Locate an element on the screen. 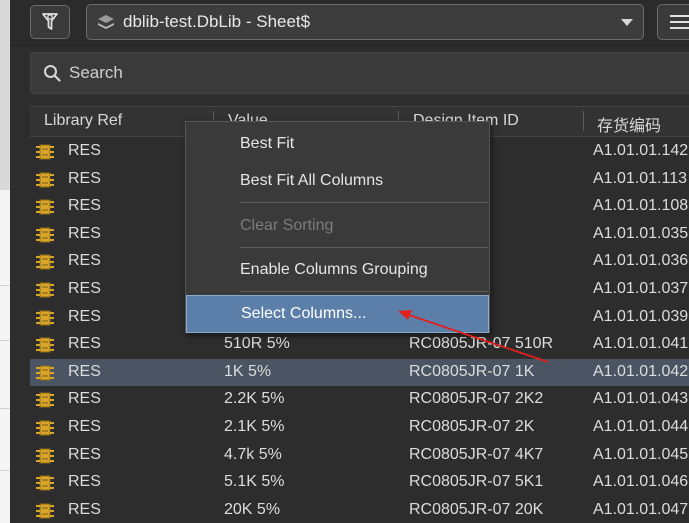 This screenshot has width=689, height=523. library-icon is located at coordinates (106, 22).